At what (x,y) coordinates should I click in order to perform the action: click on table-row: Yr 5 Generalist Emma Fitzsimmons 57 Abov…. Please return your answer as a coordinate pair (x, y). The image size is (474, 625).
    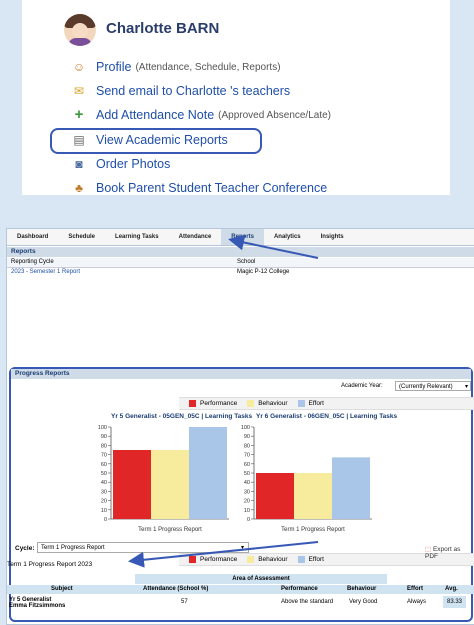
    Looking at the image, I should click on (240, 602).